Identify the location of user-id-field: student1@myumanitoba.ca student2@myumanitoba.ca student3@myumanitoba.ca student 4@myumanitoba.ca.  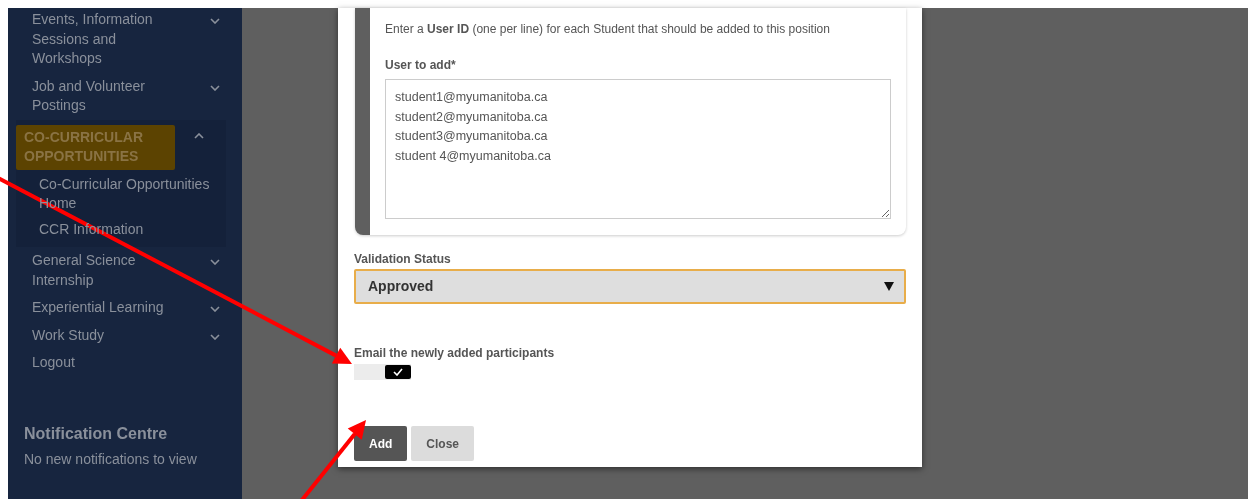
(638, 149).